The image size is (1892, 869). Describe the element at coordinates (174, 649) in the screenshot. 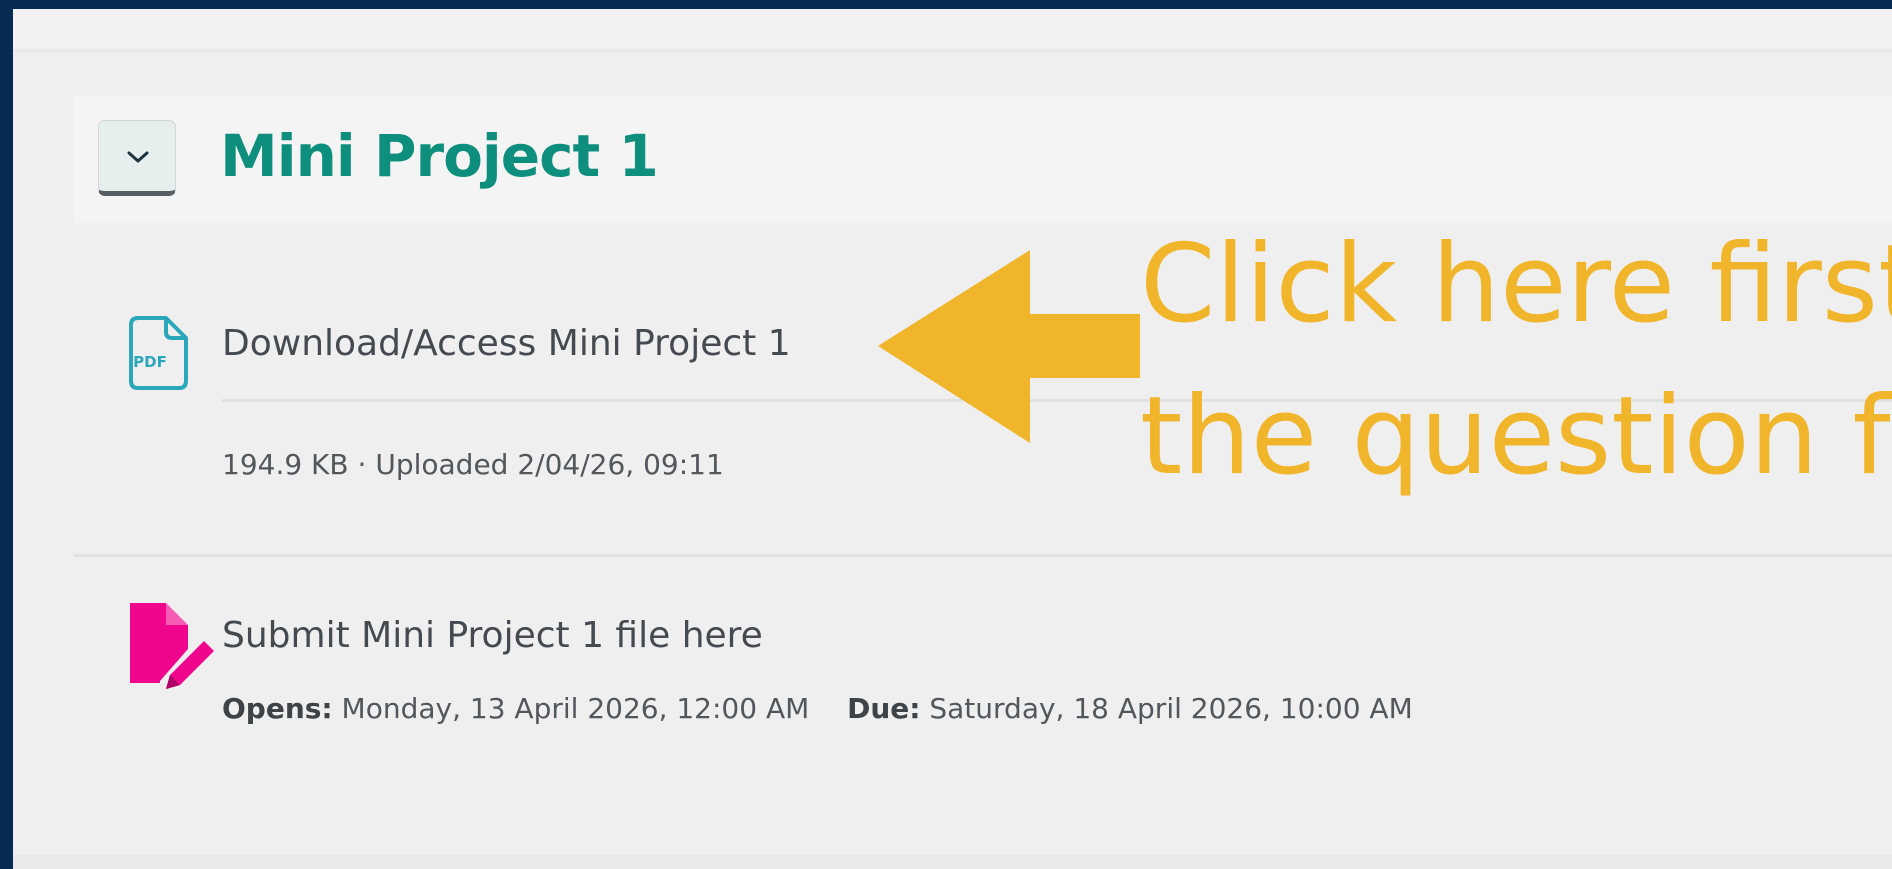

I see `assignment-submit-icon` at that location.